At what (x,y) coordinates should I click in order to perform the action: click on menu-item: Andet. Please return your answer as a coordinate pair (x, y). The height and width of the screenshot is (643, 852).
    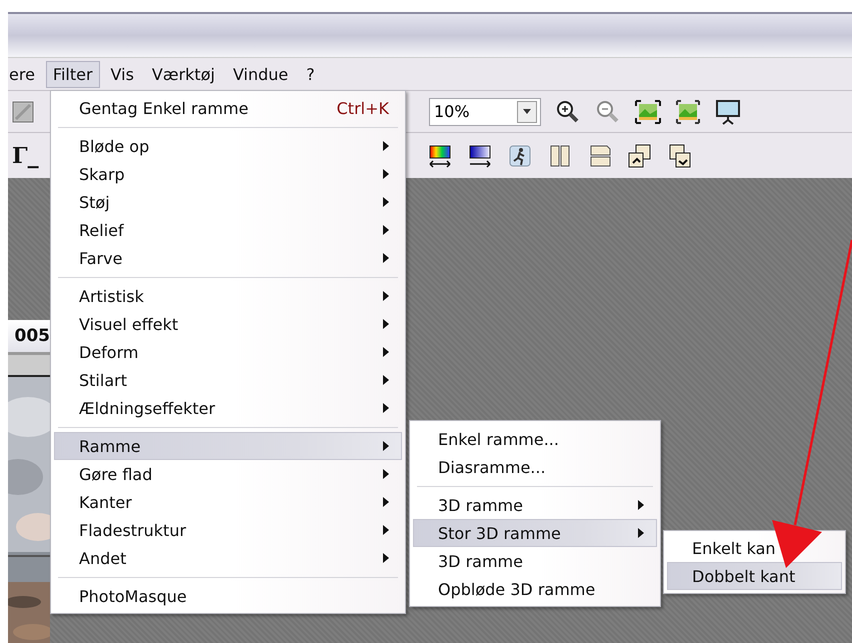
    Looking at the image, I should click on (228, 558).